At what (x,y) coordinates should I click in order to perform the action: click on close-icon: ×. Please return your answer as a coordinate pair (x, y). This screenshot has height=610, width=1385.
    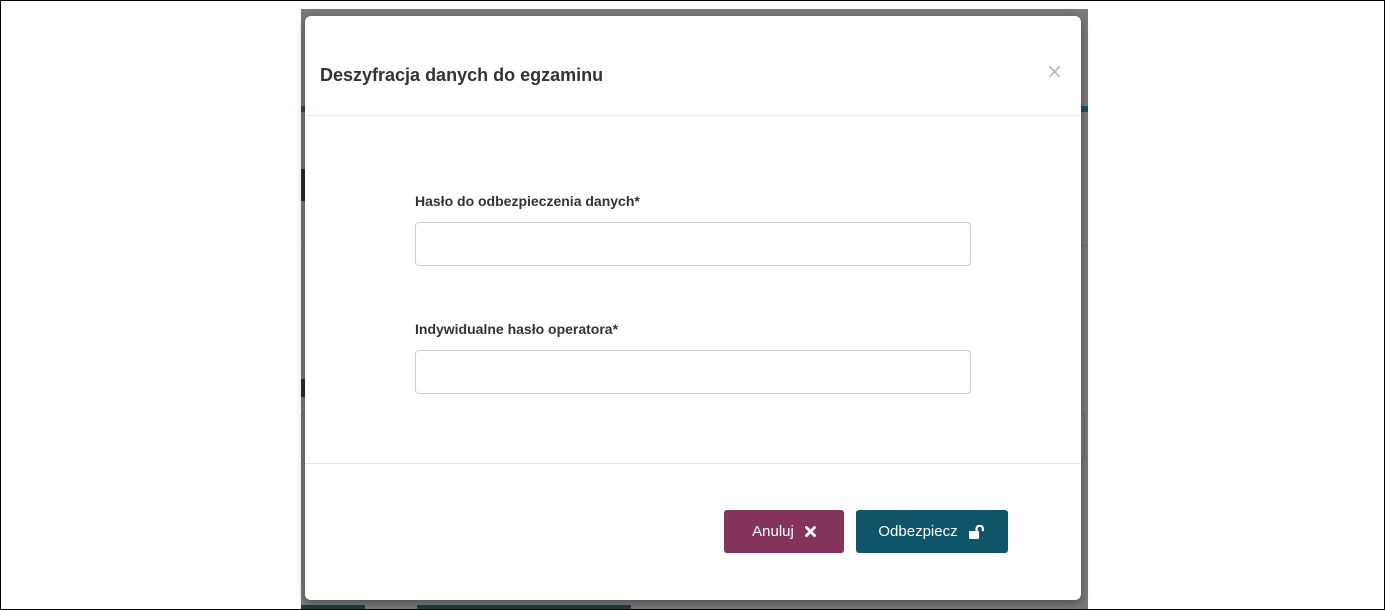
    Looking at the image, I should click on (1054, 71).